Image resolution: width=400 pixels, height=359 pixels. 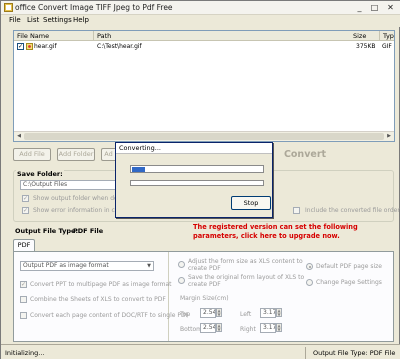 I want to click on add-file-button: Add File, so click(x=32, y=154).